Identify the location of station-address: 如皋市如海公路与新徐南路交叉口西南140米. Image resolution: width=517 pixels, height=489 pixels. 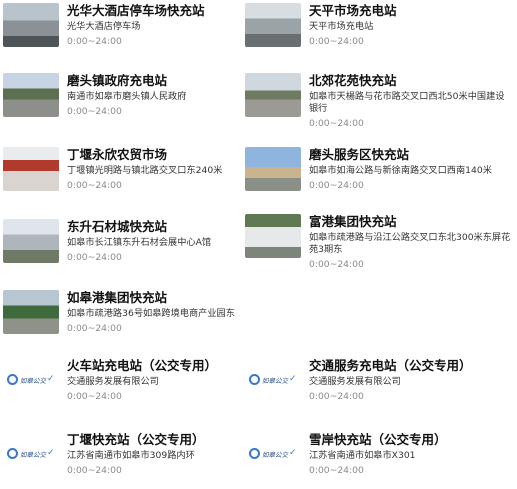
(400, 170).